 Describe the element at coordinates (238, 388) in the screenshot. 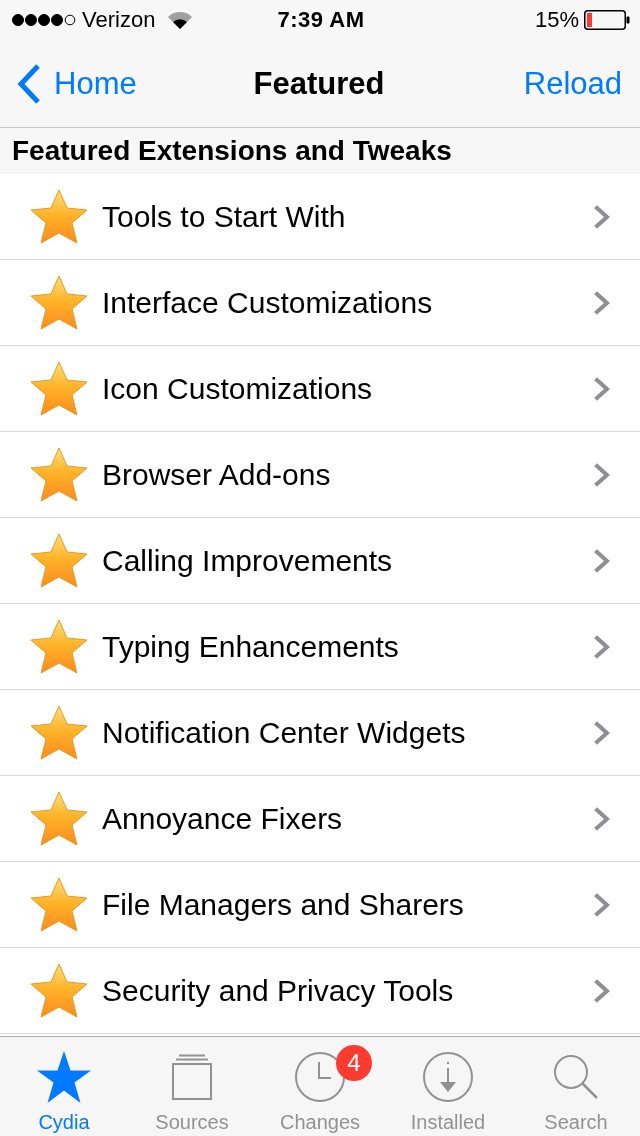

I see `row-label: Icon Customizations` at that location.